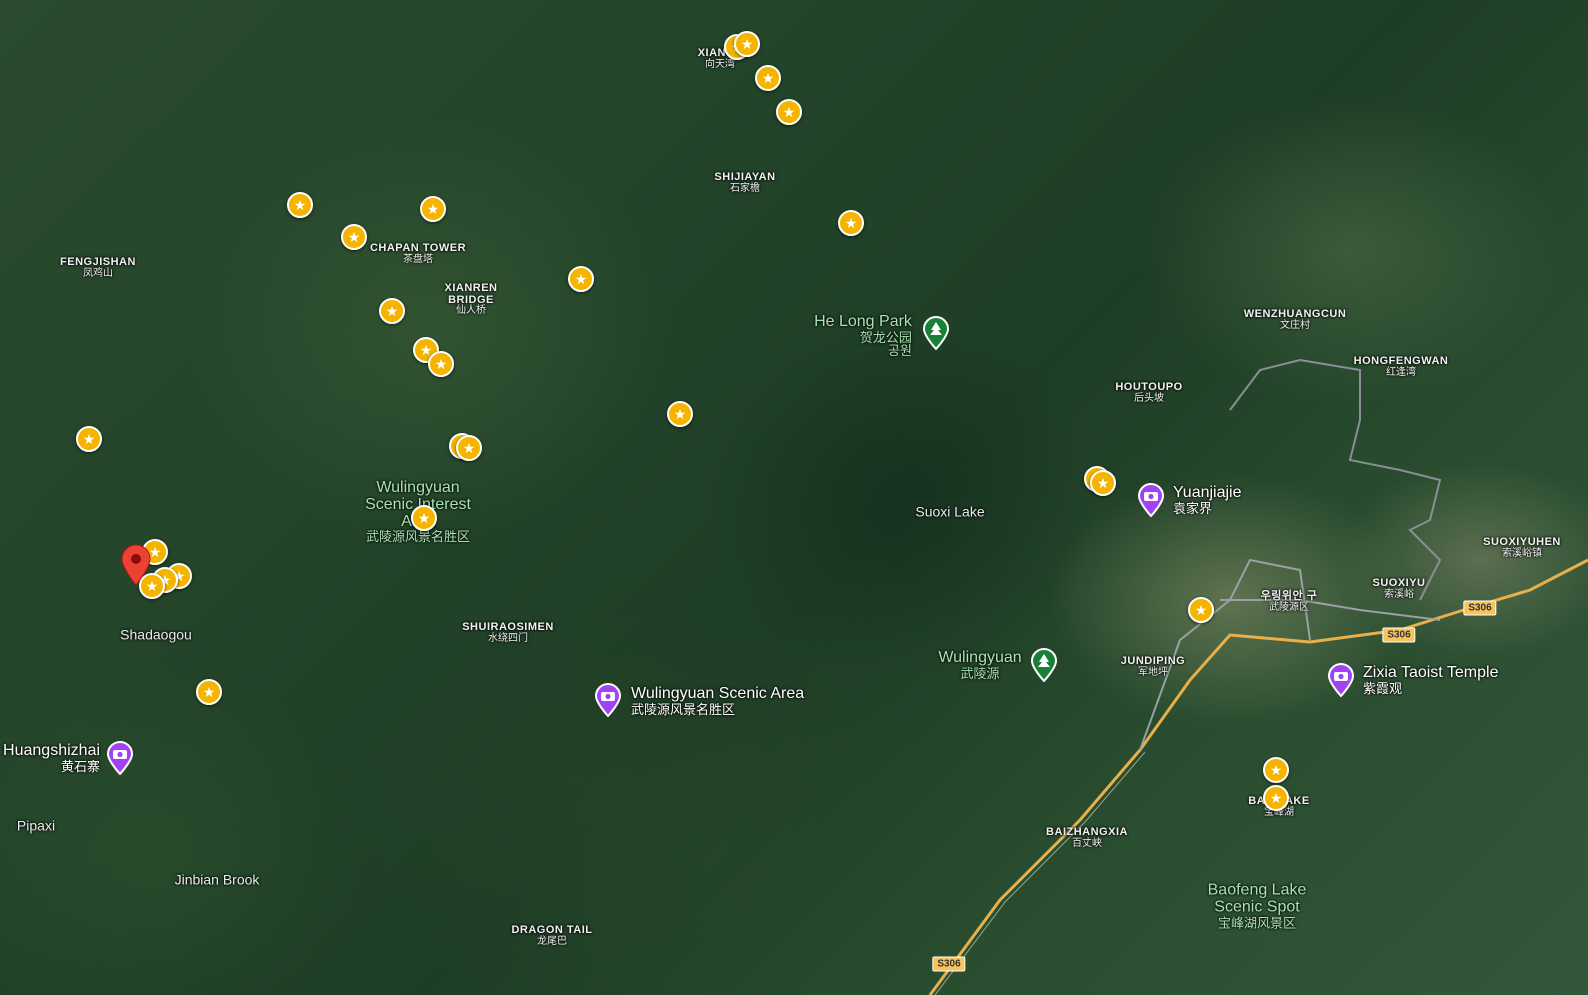  Describe the element at coordinates (471, 299) in the screenshot. I see `place-label: XIANREN BRIDGE 仙人桥` at that location.